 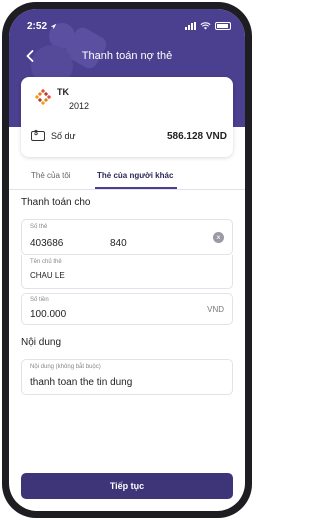 I want to click on section-title-pay-for: Thanh toán cho, so click(x=56, y=202).